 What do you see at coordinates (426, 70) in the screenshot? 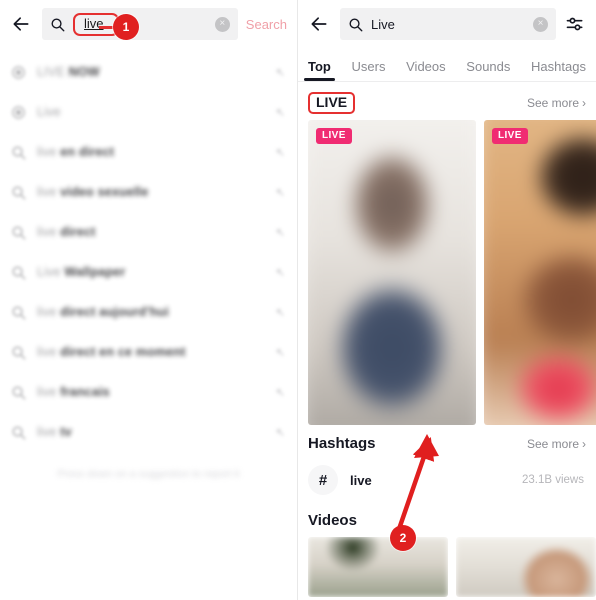
I see `tab-videos: Videos` at bounding box center [426, 70].